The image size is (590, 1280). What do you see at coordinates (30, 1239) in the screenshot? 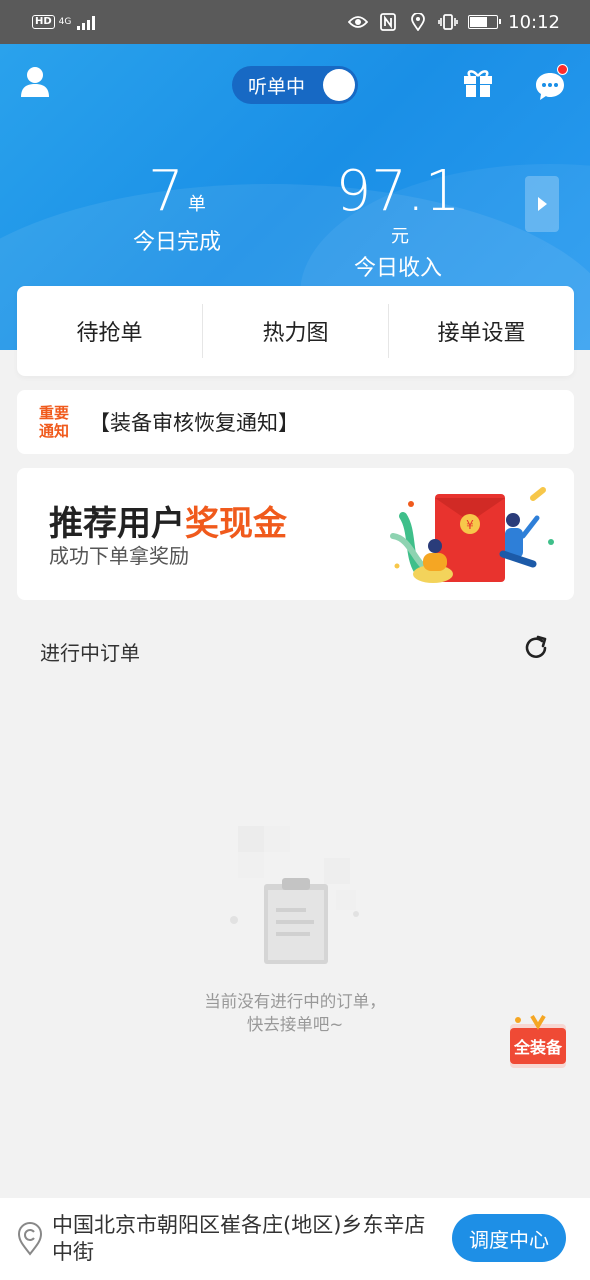
I see `location-icon` at bounding box center [30, 1239].